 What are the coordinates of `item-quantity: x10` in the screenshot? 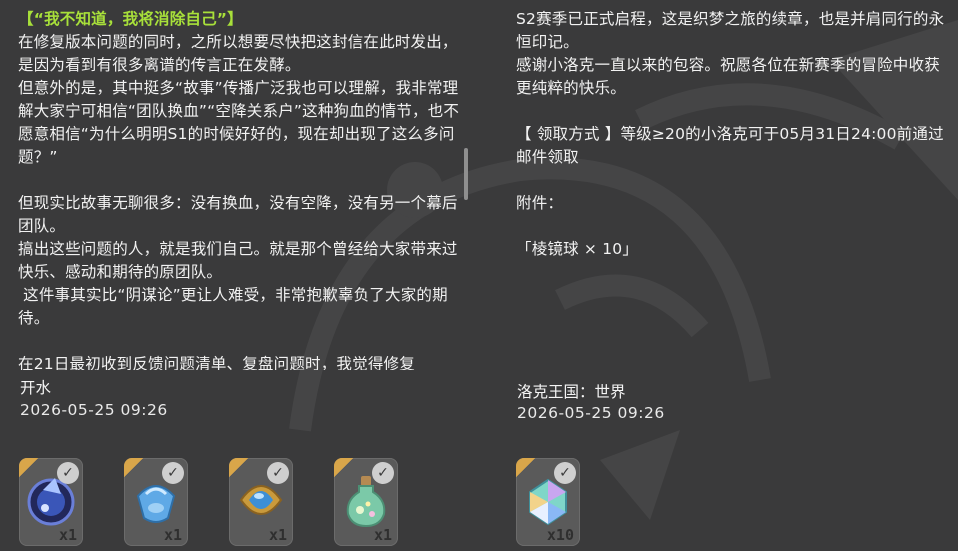 It's located at (560, 535).